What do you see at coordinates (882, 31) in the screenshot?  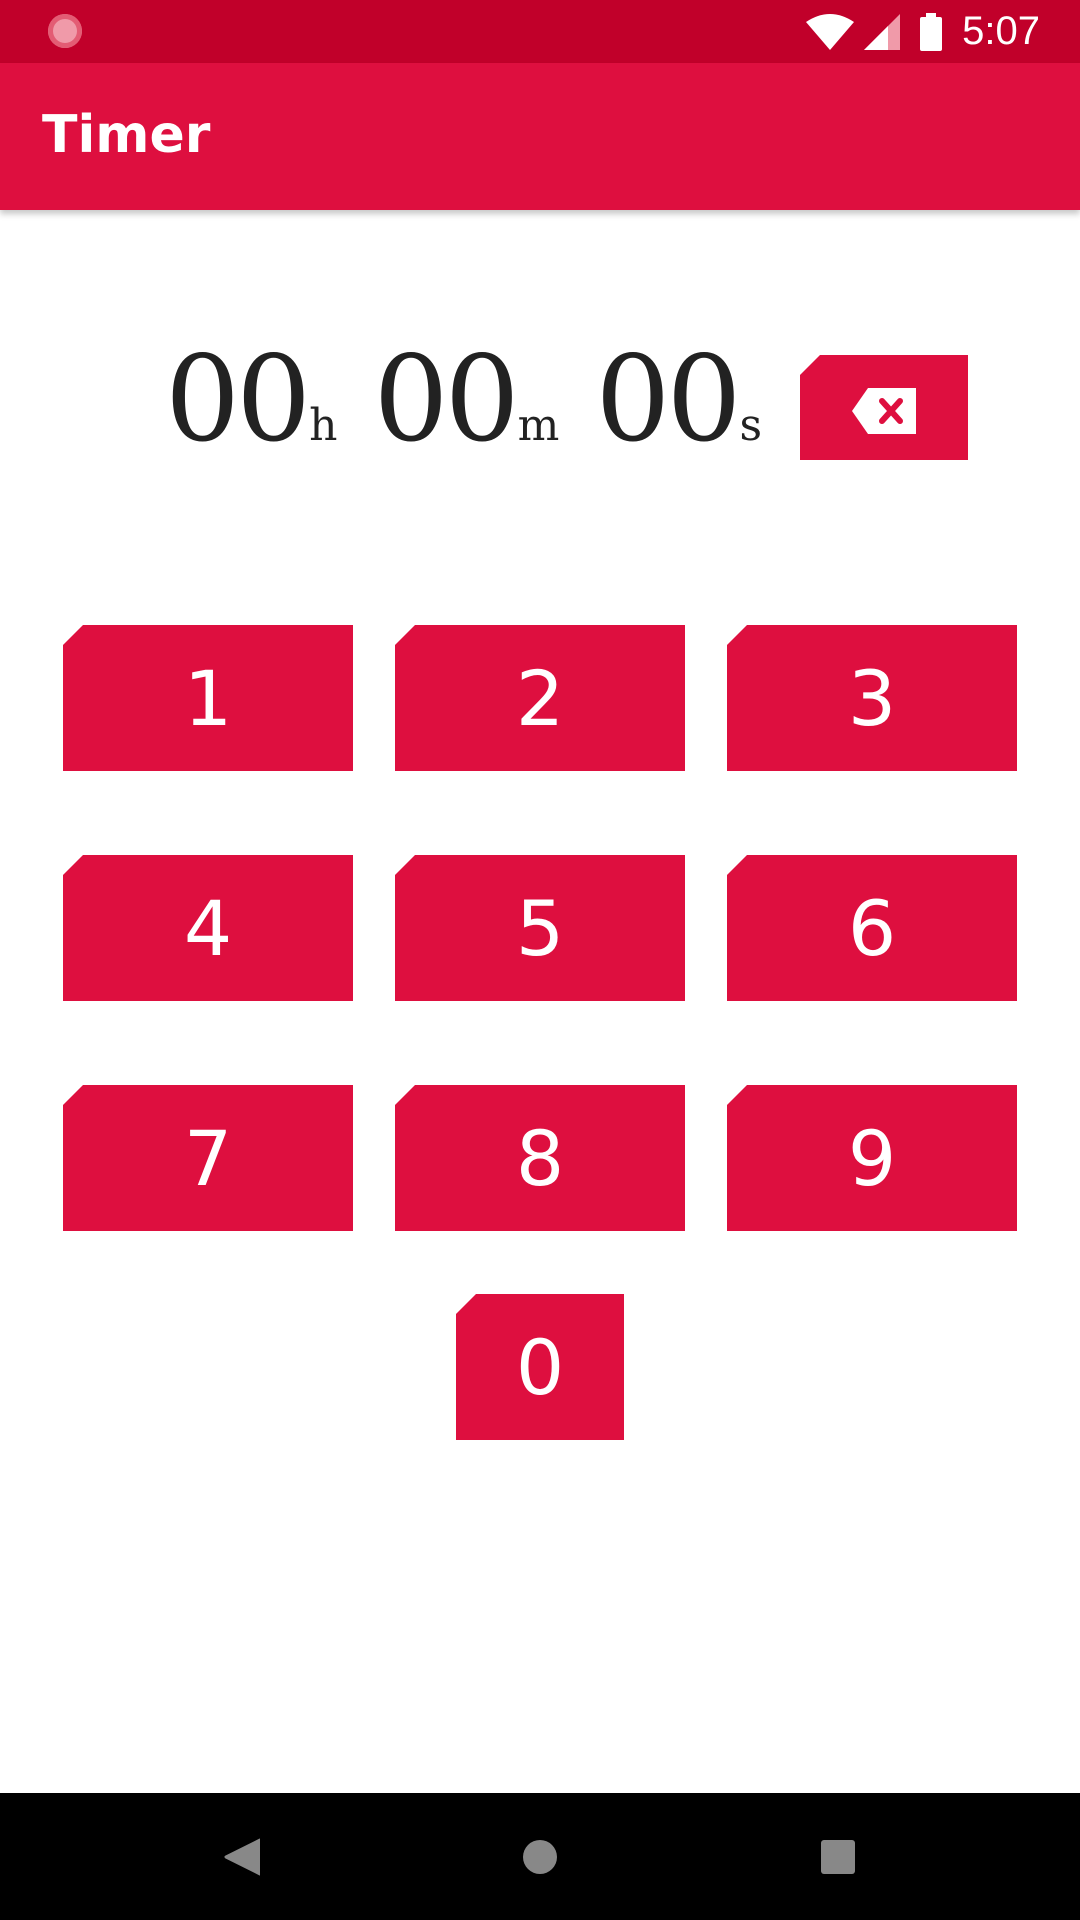 I see `signal-icon` at bounding box center [882, 31].